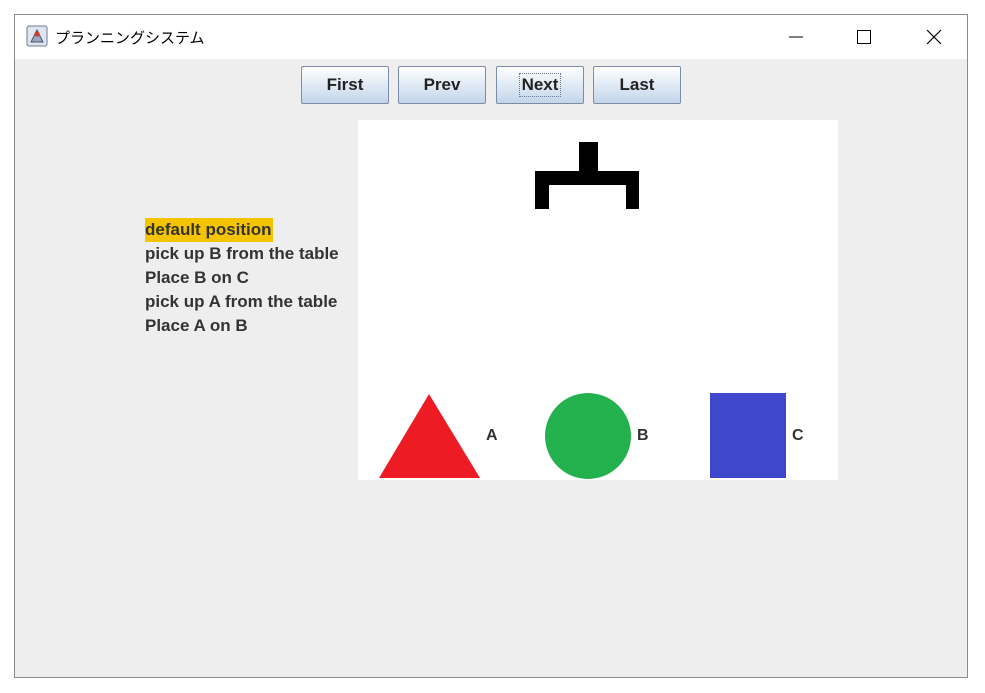 The image size is (985, 693). Describe the element at coordinates (588, 436) in the screenshot. I see `block-b-circle` at that location.